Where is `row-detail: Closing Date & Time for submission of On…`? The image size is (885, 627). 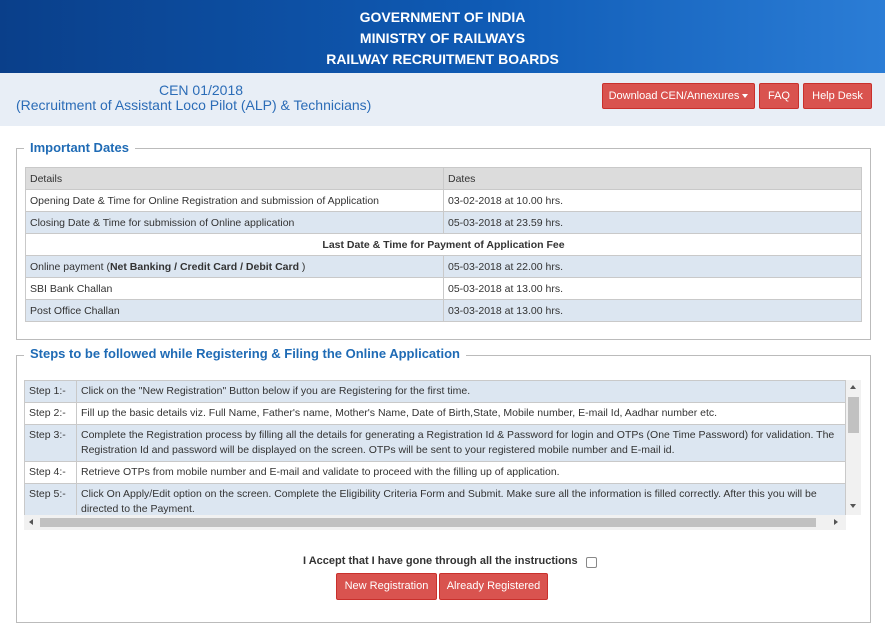 row-detail: Closing Date & Time for submission of On… is located at coordinates (234, 222).